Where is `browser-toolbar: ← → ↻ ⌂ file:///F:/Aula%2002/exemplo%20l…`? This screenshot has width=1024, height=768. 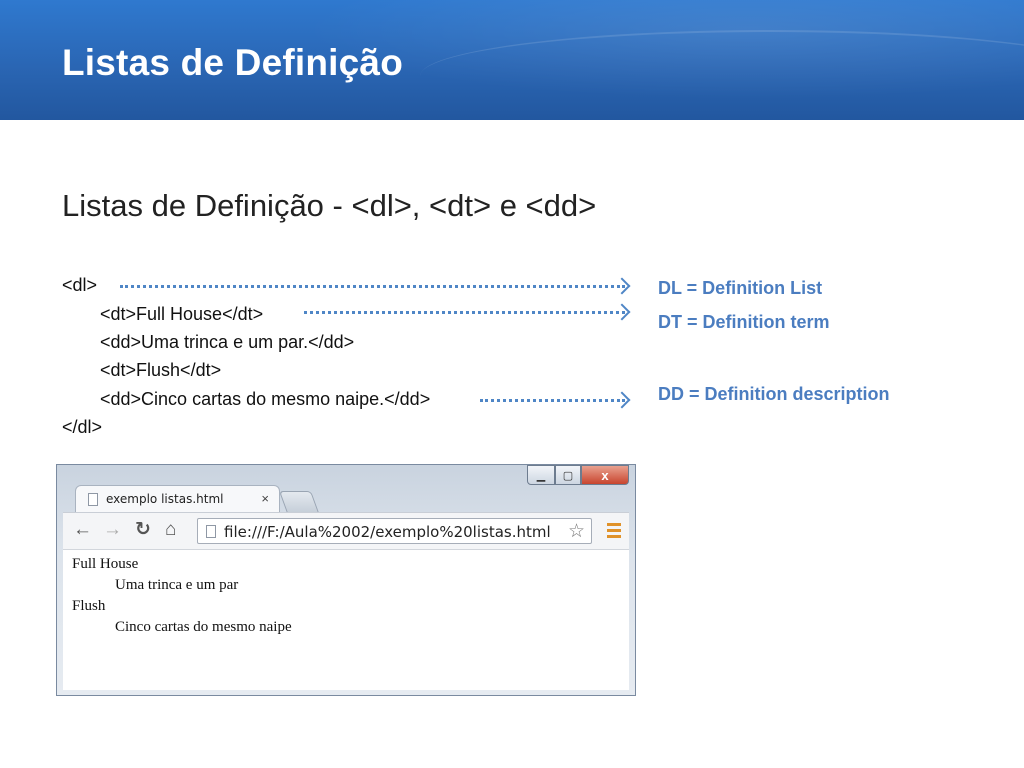 browser-toolbar: ← → ↻ ⌂ file:///F:/Aula%2002/exemplo%20l… is located at coordinates (346, 530).